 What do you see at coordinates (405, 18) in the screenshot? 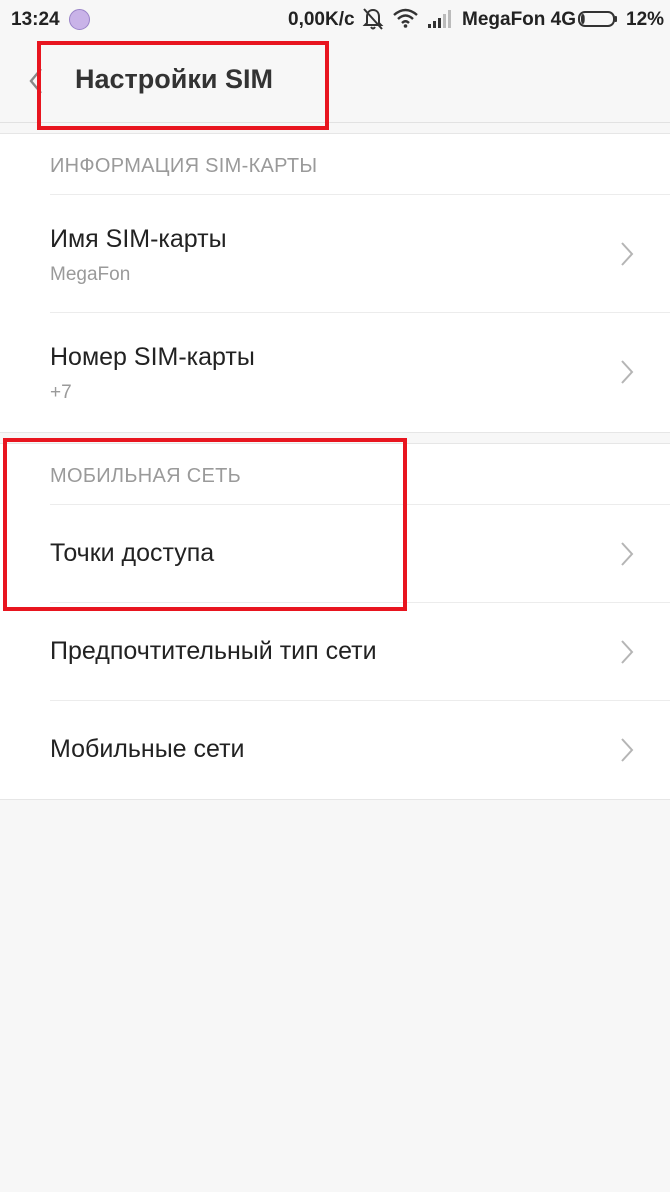
I see `wifi-icon` at bounding box center [405, 18].